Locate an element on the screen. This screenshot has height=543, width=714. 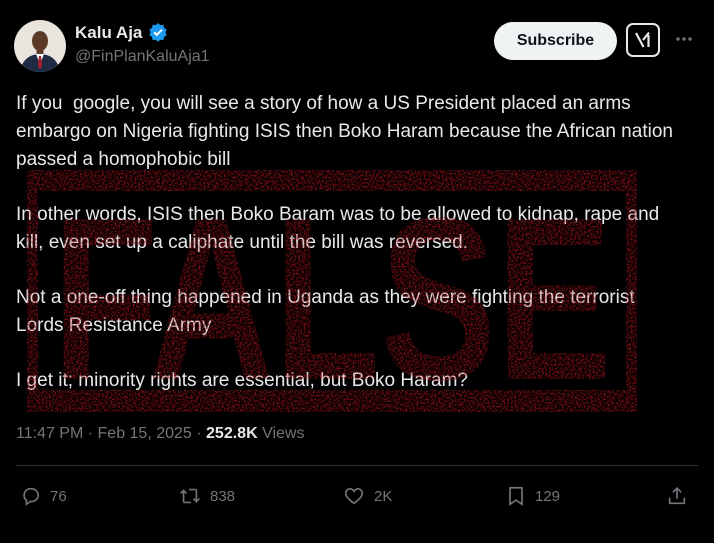
like-count: 2K is located at coordinates (383, 496).